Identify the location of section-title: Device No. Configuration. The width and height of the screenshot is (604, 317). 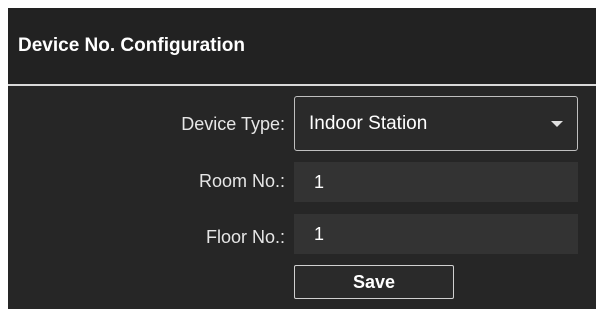
(131, 45).